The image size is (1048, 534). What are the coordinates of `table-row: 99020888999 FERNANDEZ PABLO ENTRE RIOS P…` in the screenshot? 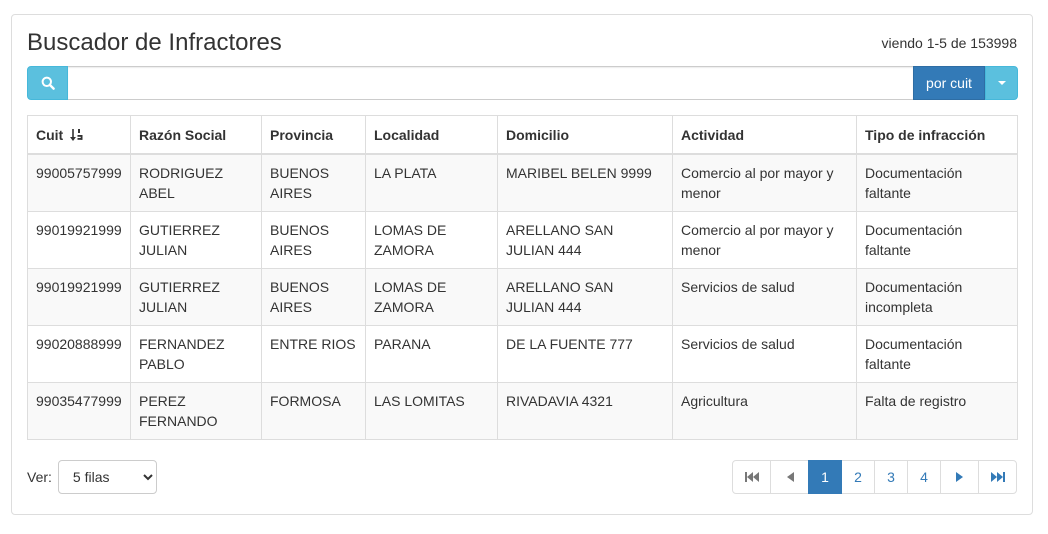 It's located at (522, 354).